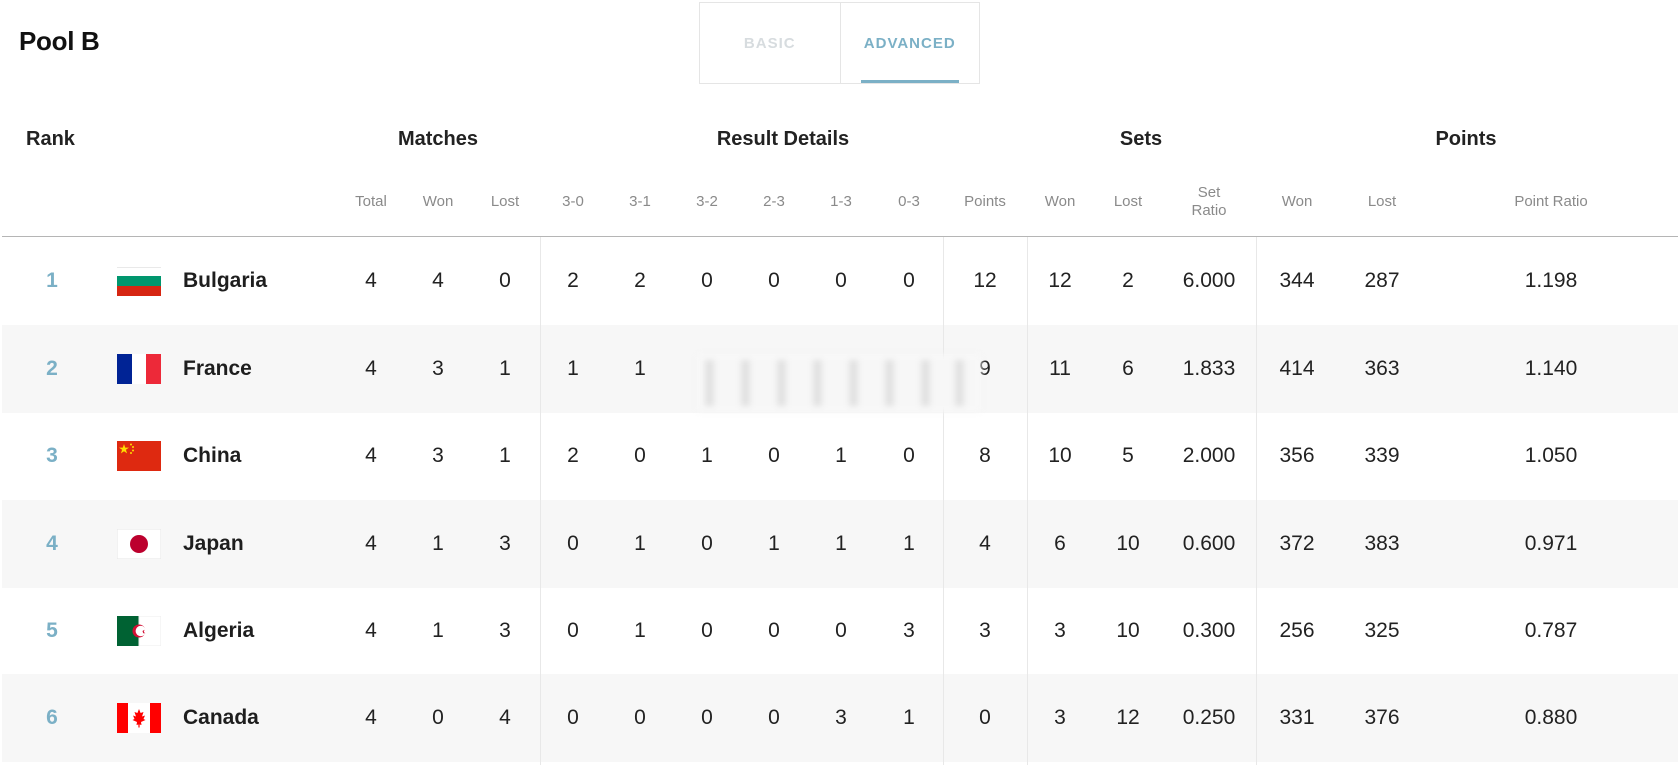 Image resolution: width=1680 pixels, height=765 pixels. Describe the element at coordinates (217, 369) in the screenshot. I see `team-name: France` at that location.